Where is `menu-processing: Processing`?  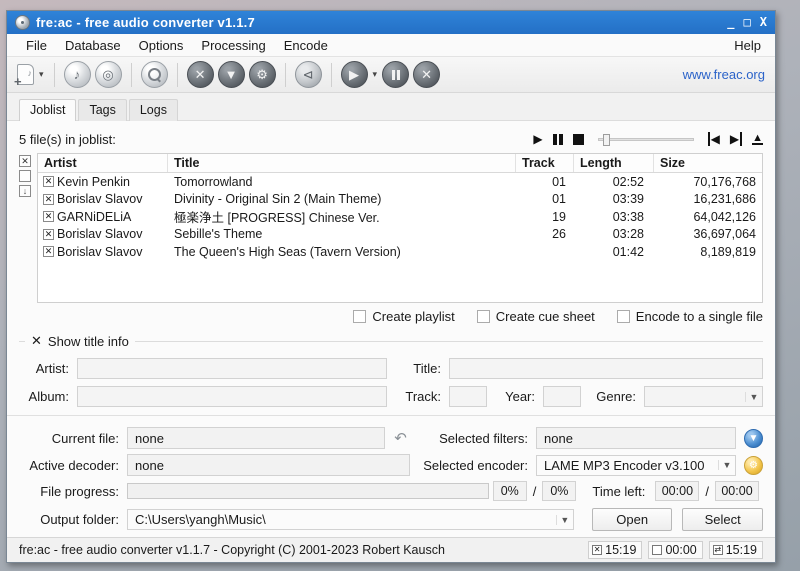 menu-processing: Processing is located at coordinates (233, 45).